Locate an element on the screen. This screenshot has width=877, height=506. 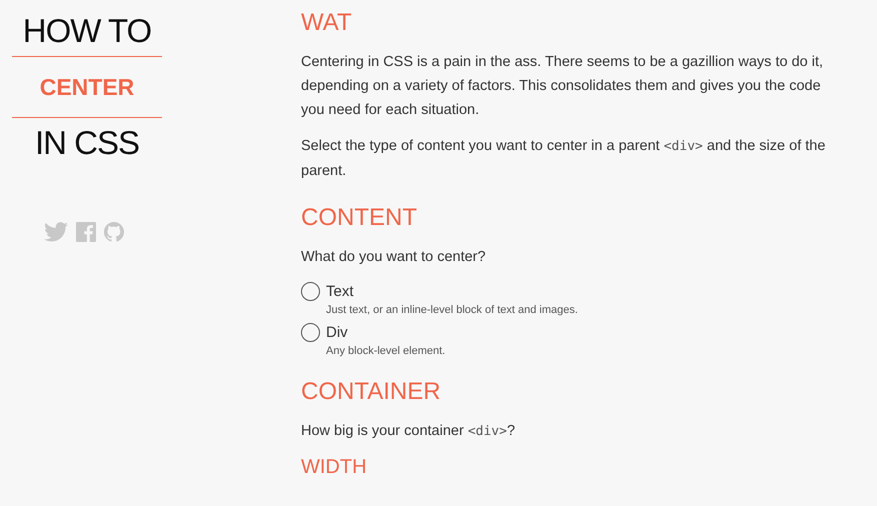
paragraph: How big is your container <div>? is located at coordinates (408, 431).